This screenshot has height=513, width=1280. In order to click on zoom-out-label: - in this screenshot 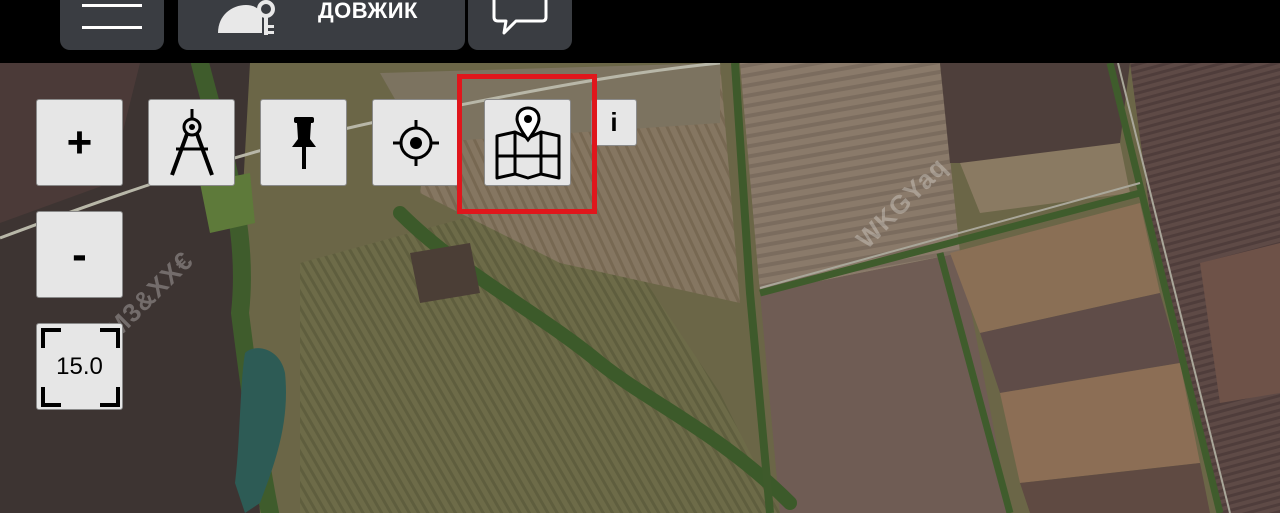, I will do `click(79, 254)`.